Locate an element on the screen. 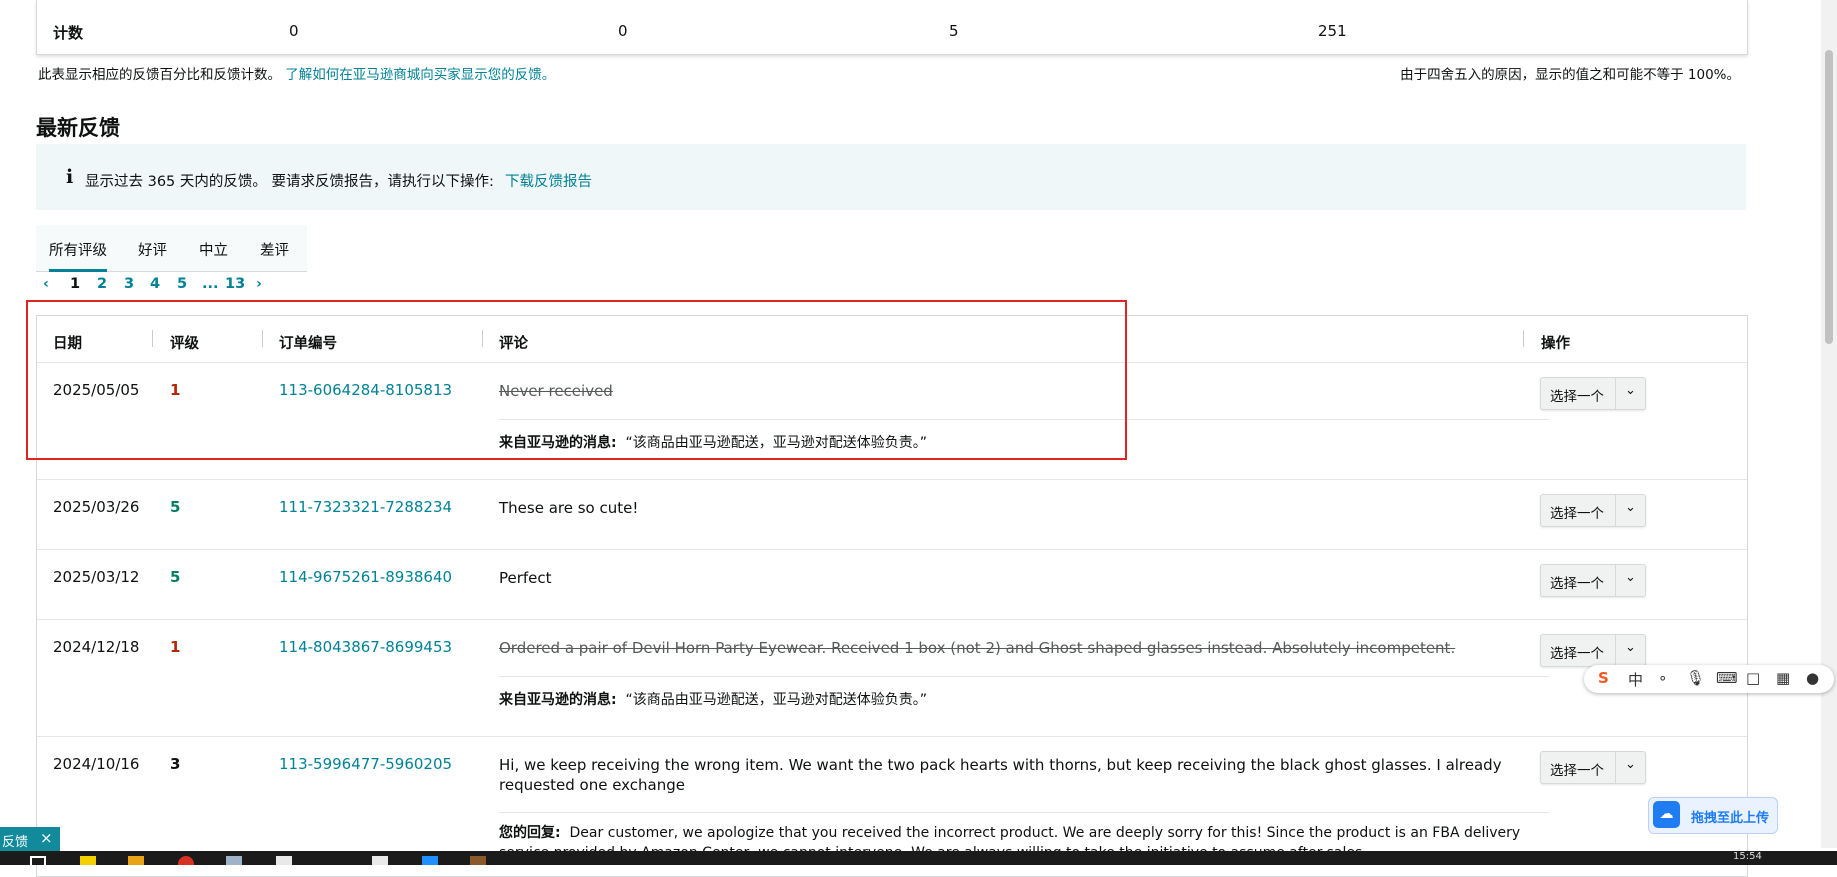 Image resolution: width=1837 pixels, height=877 pixels. section-title: 最新反馈 is located at coordinates (78, 128).